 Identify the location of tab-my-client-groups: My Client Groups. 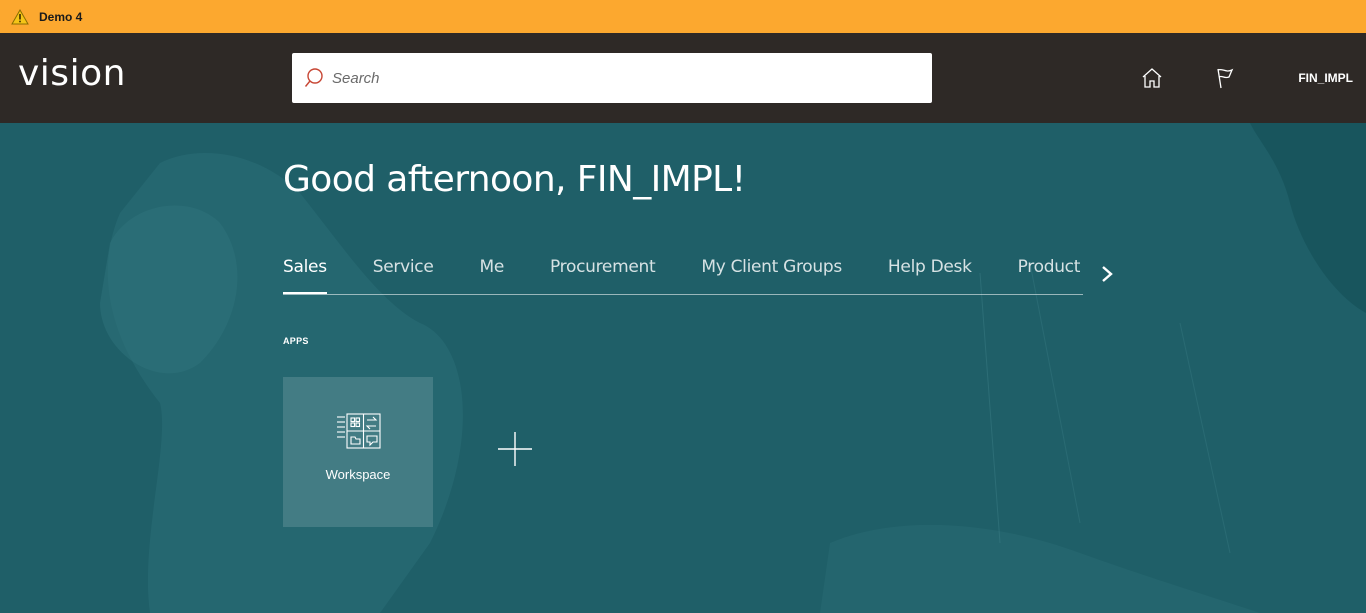
(771, 274).